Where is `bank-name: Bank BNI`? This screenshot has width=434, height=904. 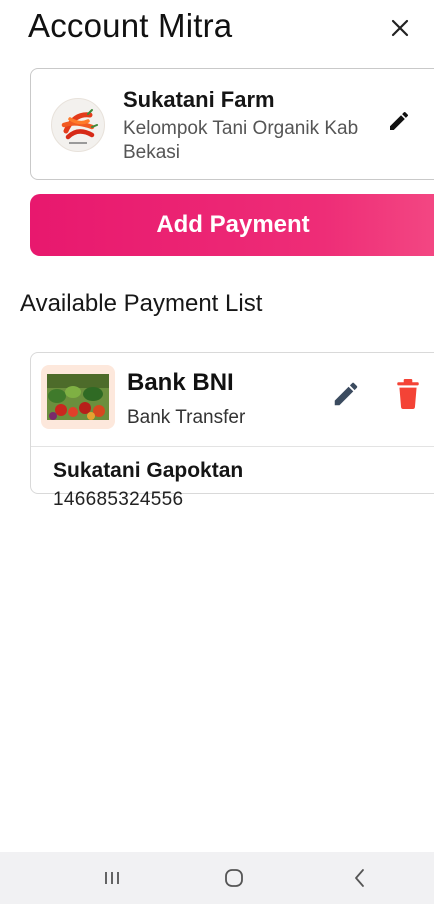
bank-name: Bank BNI is located at coordinates (180, 382).